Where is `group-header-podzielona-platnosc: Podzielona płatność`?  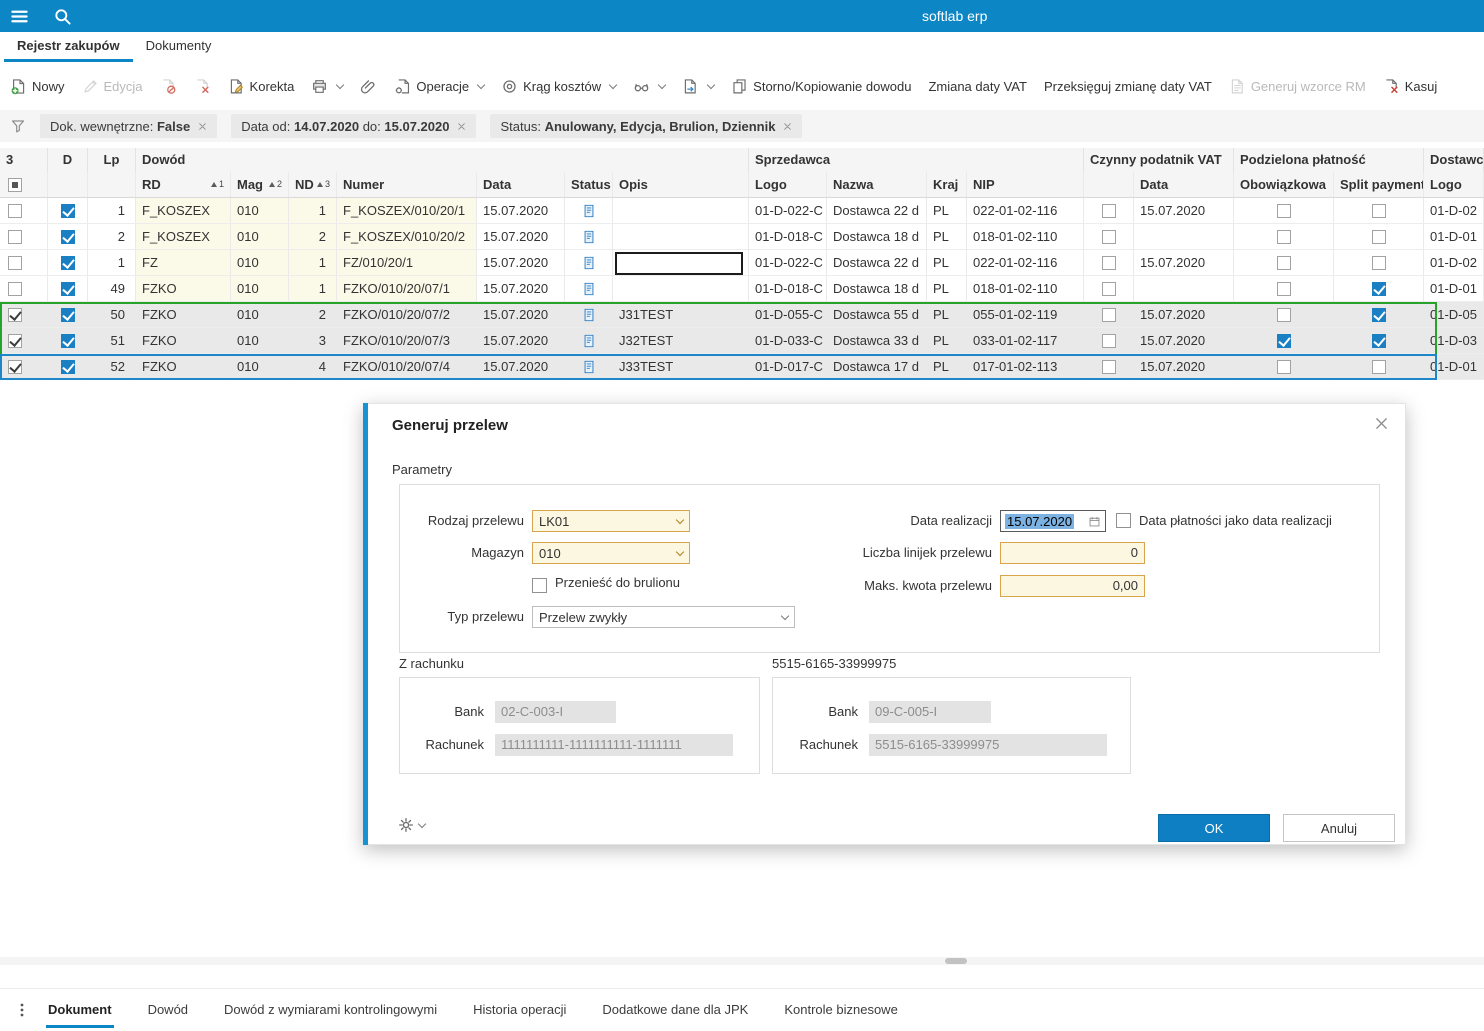 group-header-podzielona-platnosc: Podzielona płatność is located at coordinates (1329, 160).